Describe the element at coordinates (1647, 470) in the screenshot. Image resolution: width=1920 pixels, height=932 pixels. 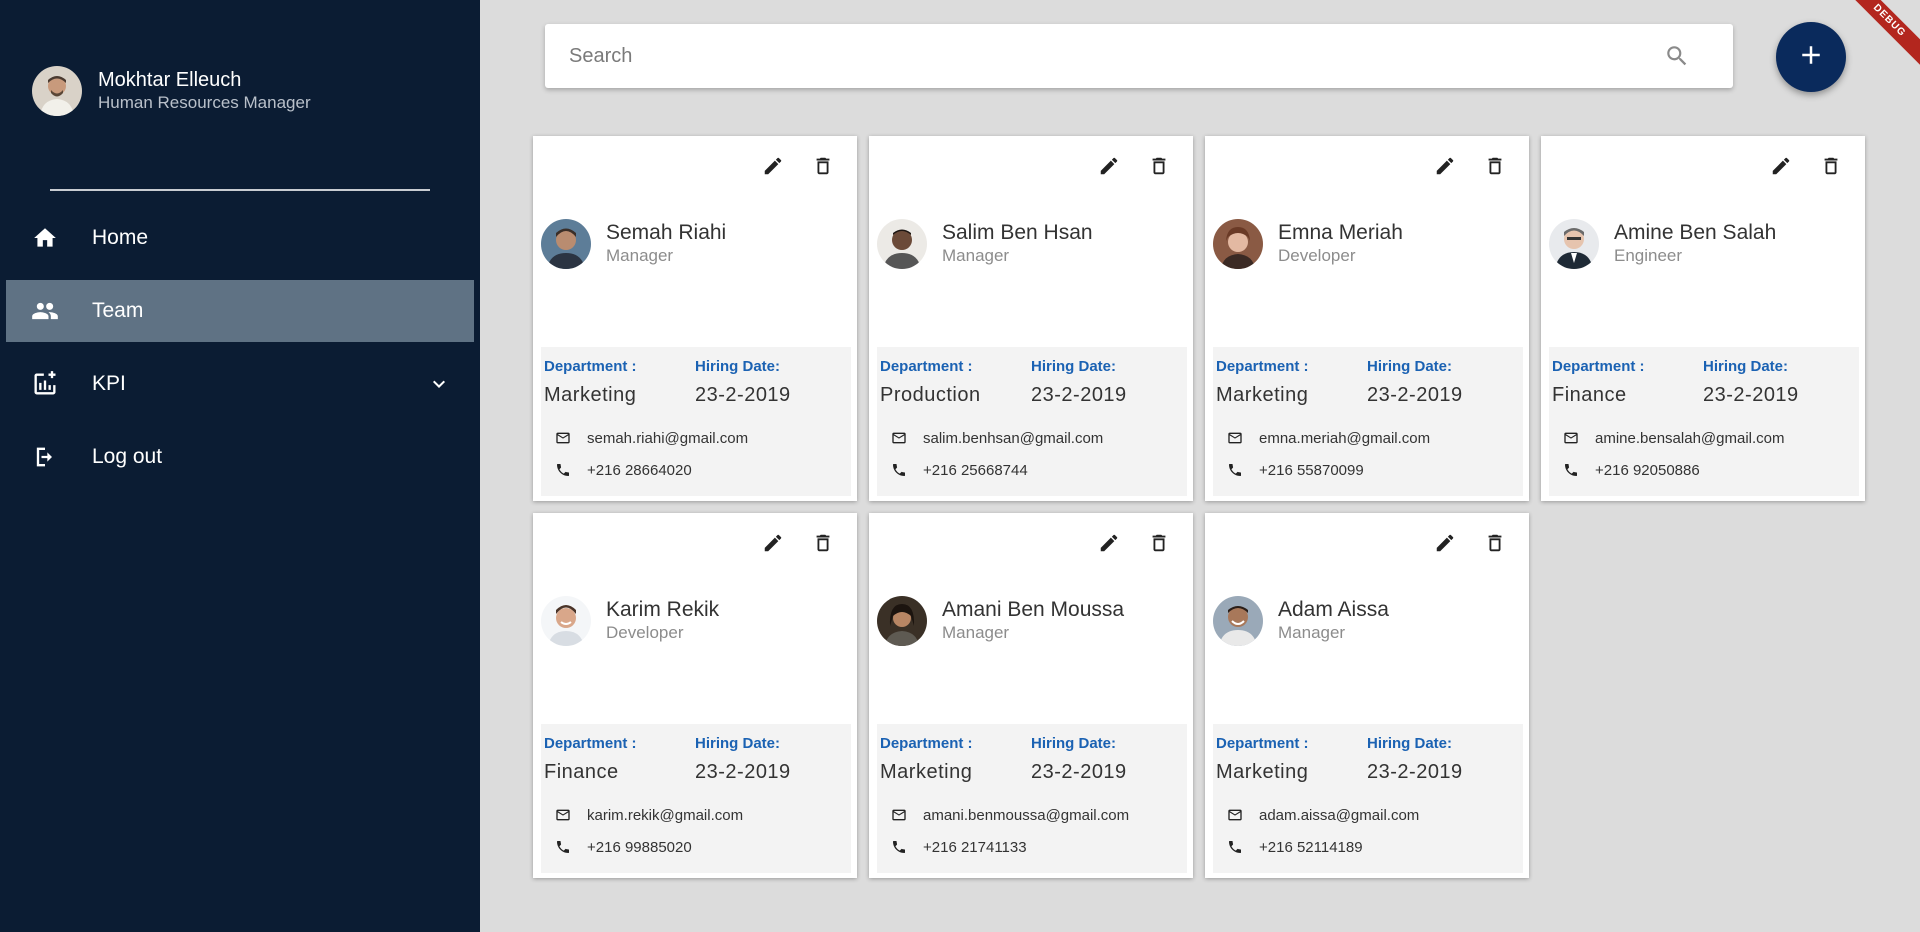
I see `employee-phone: +216 92050886` at that location.